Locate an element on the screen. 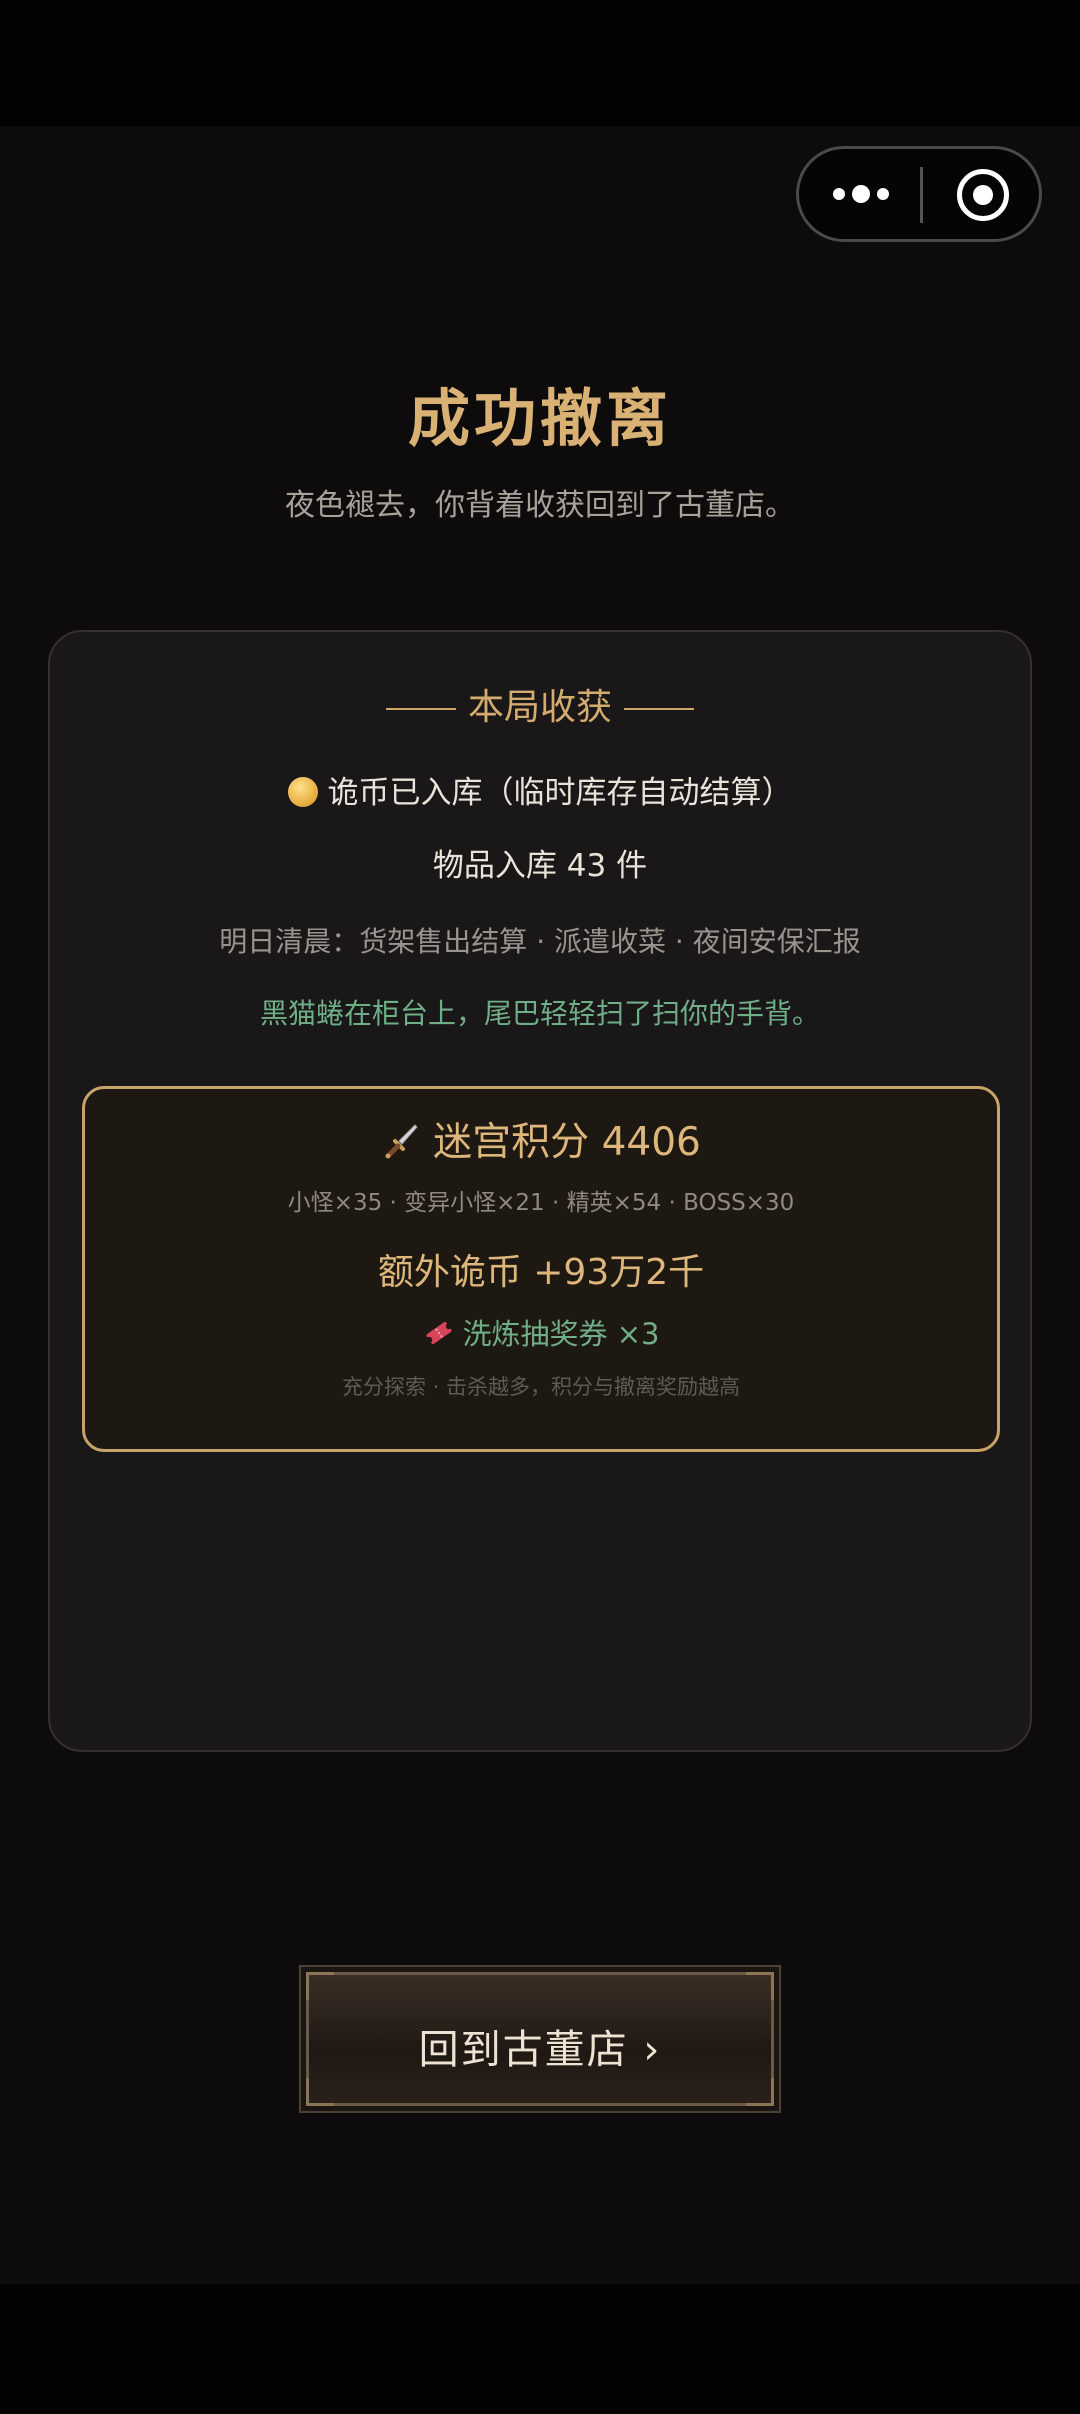  return-to-shop-button: 回到古董店 › is located at coordinates (540, 2039).